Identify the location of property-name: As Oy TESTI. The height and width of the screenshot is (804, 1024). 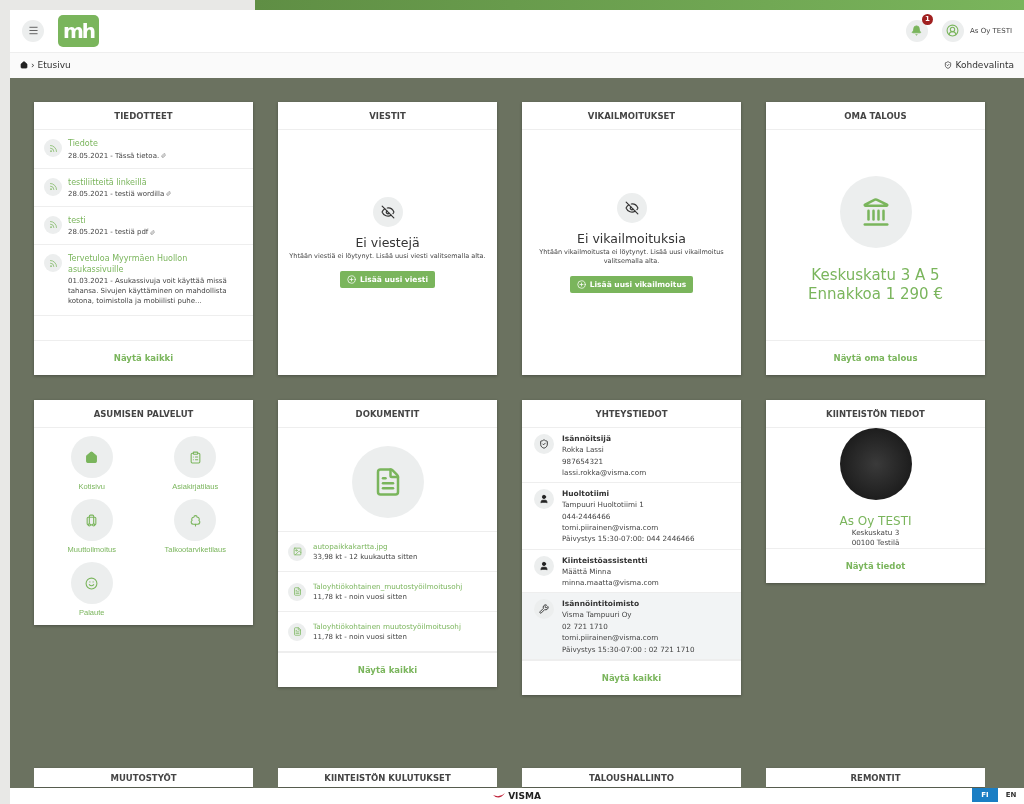
(875, 521).